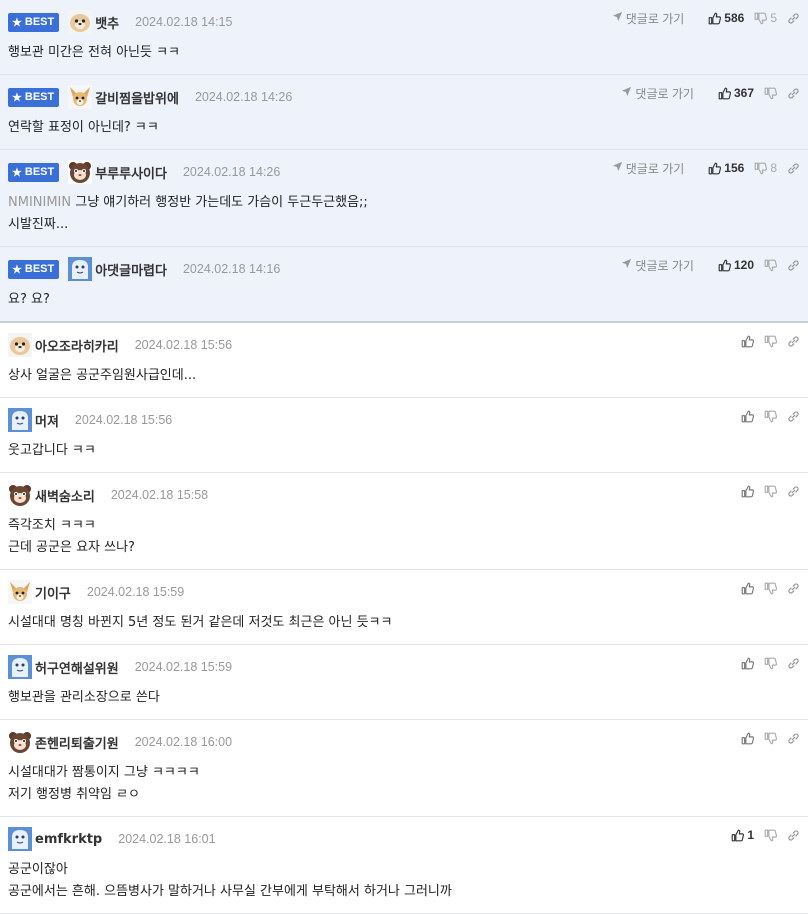  Describe the element at coordinates (17, 172) in the screenshot. I see `star-icon: ★` at that location.